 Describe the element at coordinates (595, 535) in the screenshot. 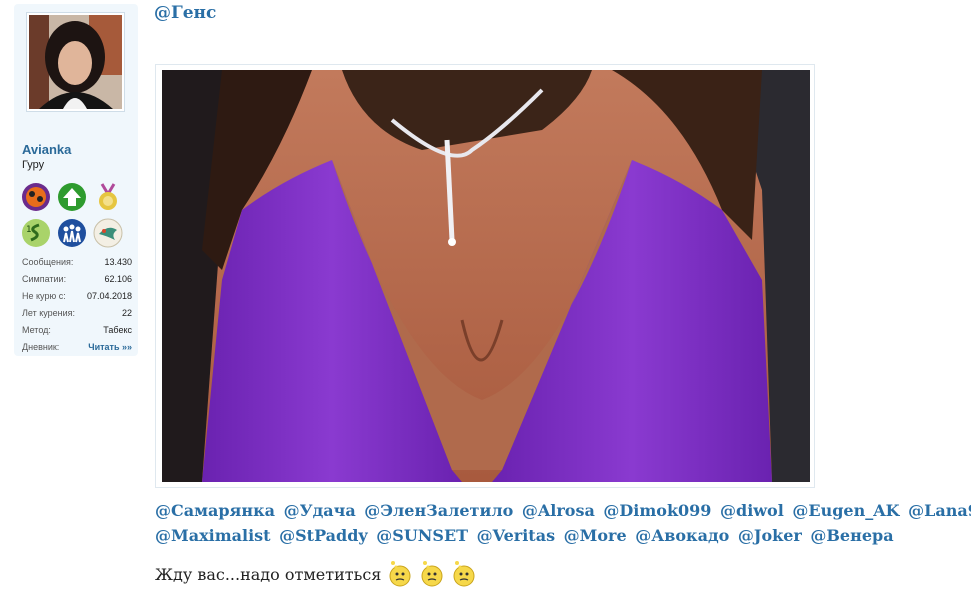

I see `mention-link: @More` at that location.